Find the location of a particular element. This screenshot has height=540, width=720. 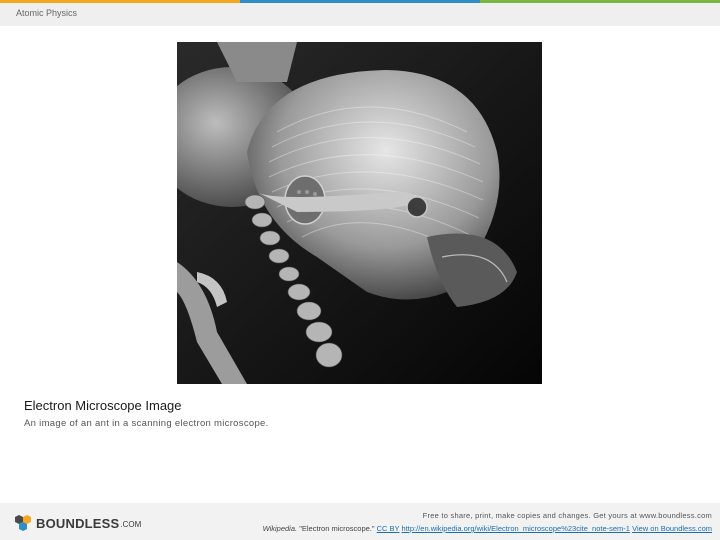

license-link: CC BY is located at coordinates (388, 528).